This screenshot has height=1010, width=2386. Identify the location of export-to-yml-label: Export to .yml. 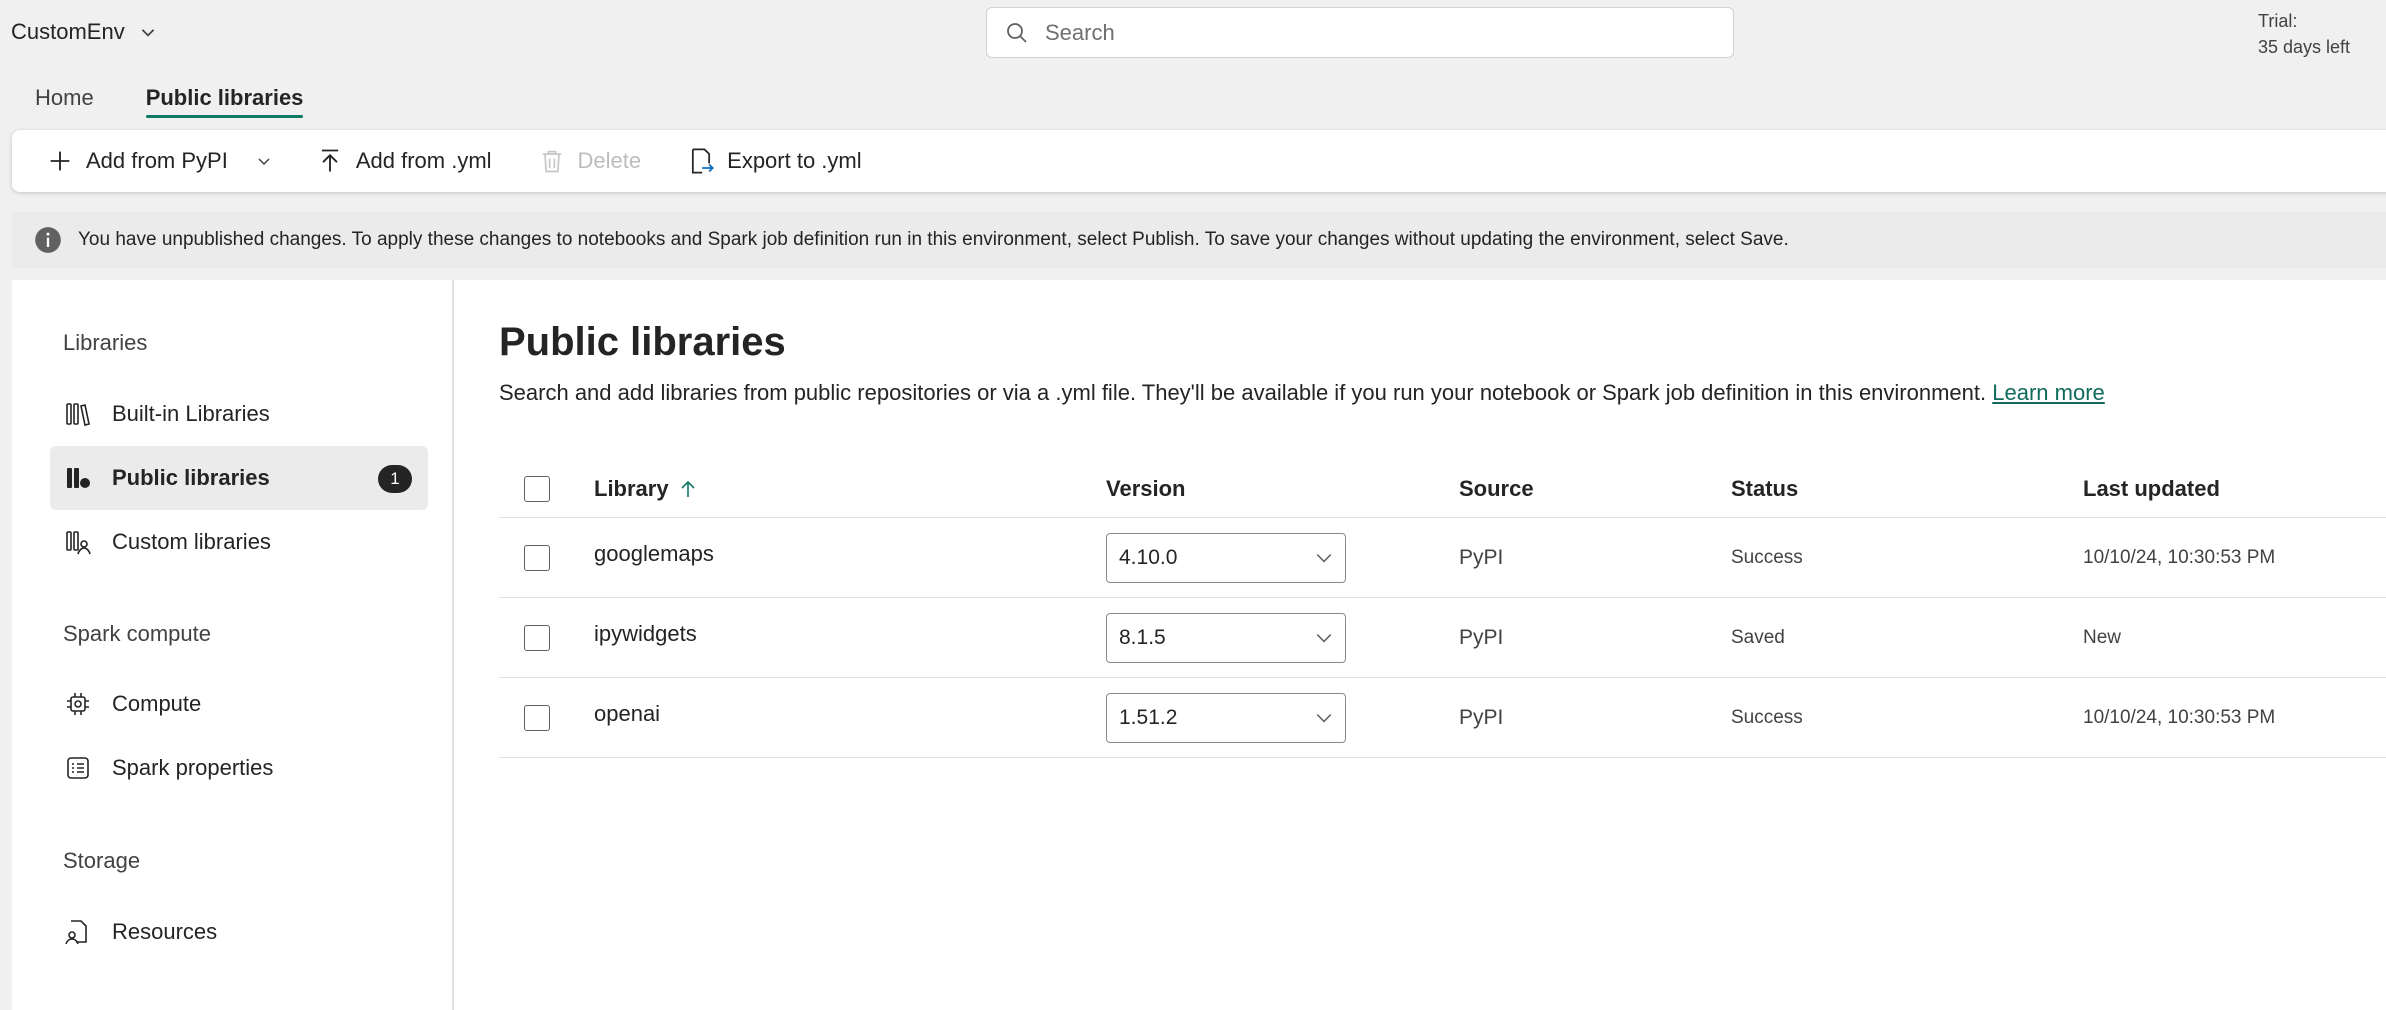
(794, 160).